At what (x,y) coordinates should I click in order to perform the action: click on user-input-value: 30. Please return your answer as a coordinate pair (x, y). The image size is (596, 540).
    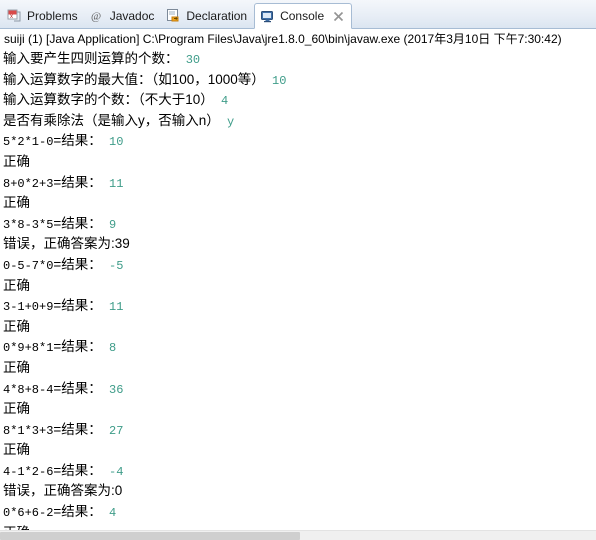
    Looking at the image, I should click on (189, 60).